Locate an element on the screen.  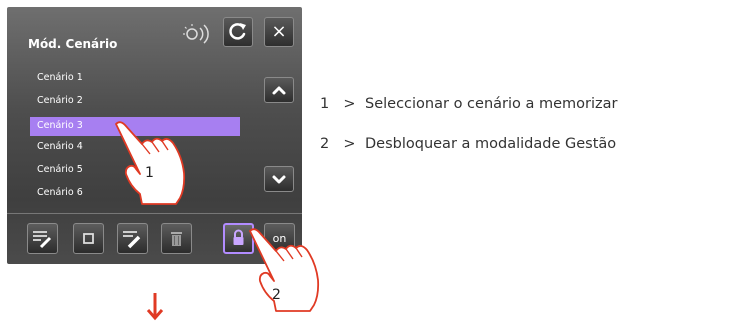
instruction-step: 1 > Seleccionar o cenário a memorizar is located at coordinates (468, 112).